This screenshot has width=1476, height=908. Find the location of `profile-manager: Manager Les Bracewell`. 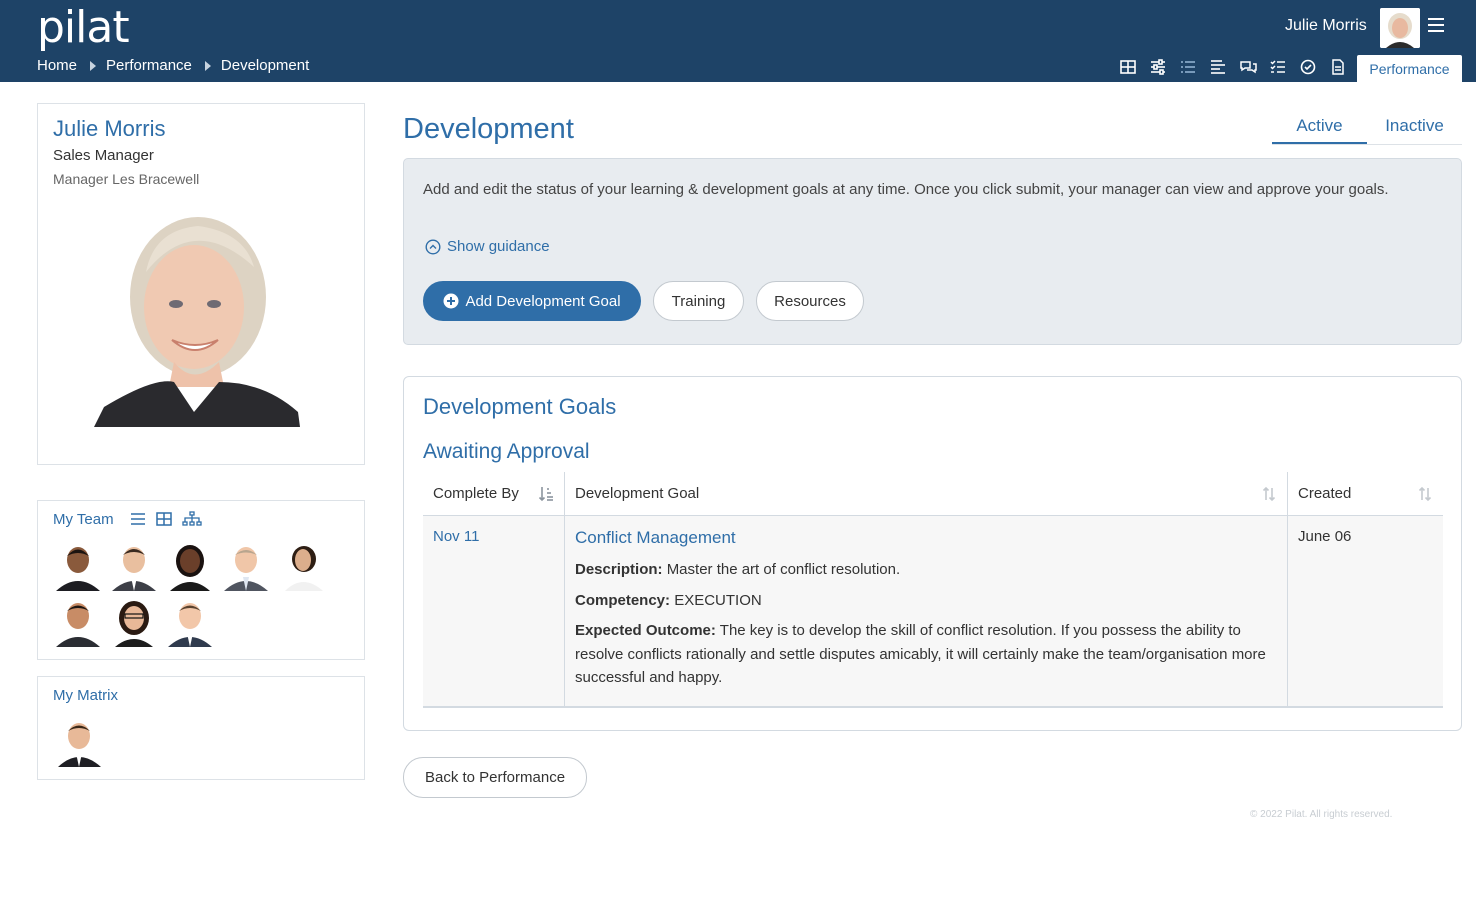

profile-manager: Manager Les Bracewell is located at coordinates (126, 179).